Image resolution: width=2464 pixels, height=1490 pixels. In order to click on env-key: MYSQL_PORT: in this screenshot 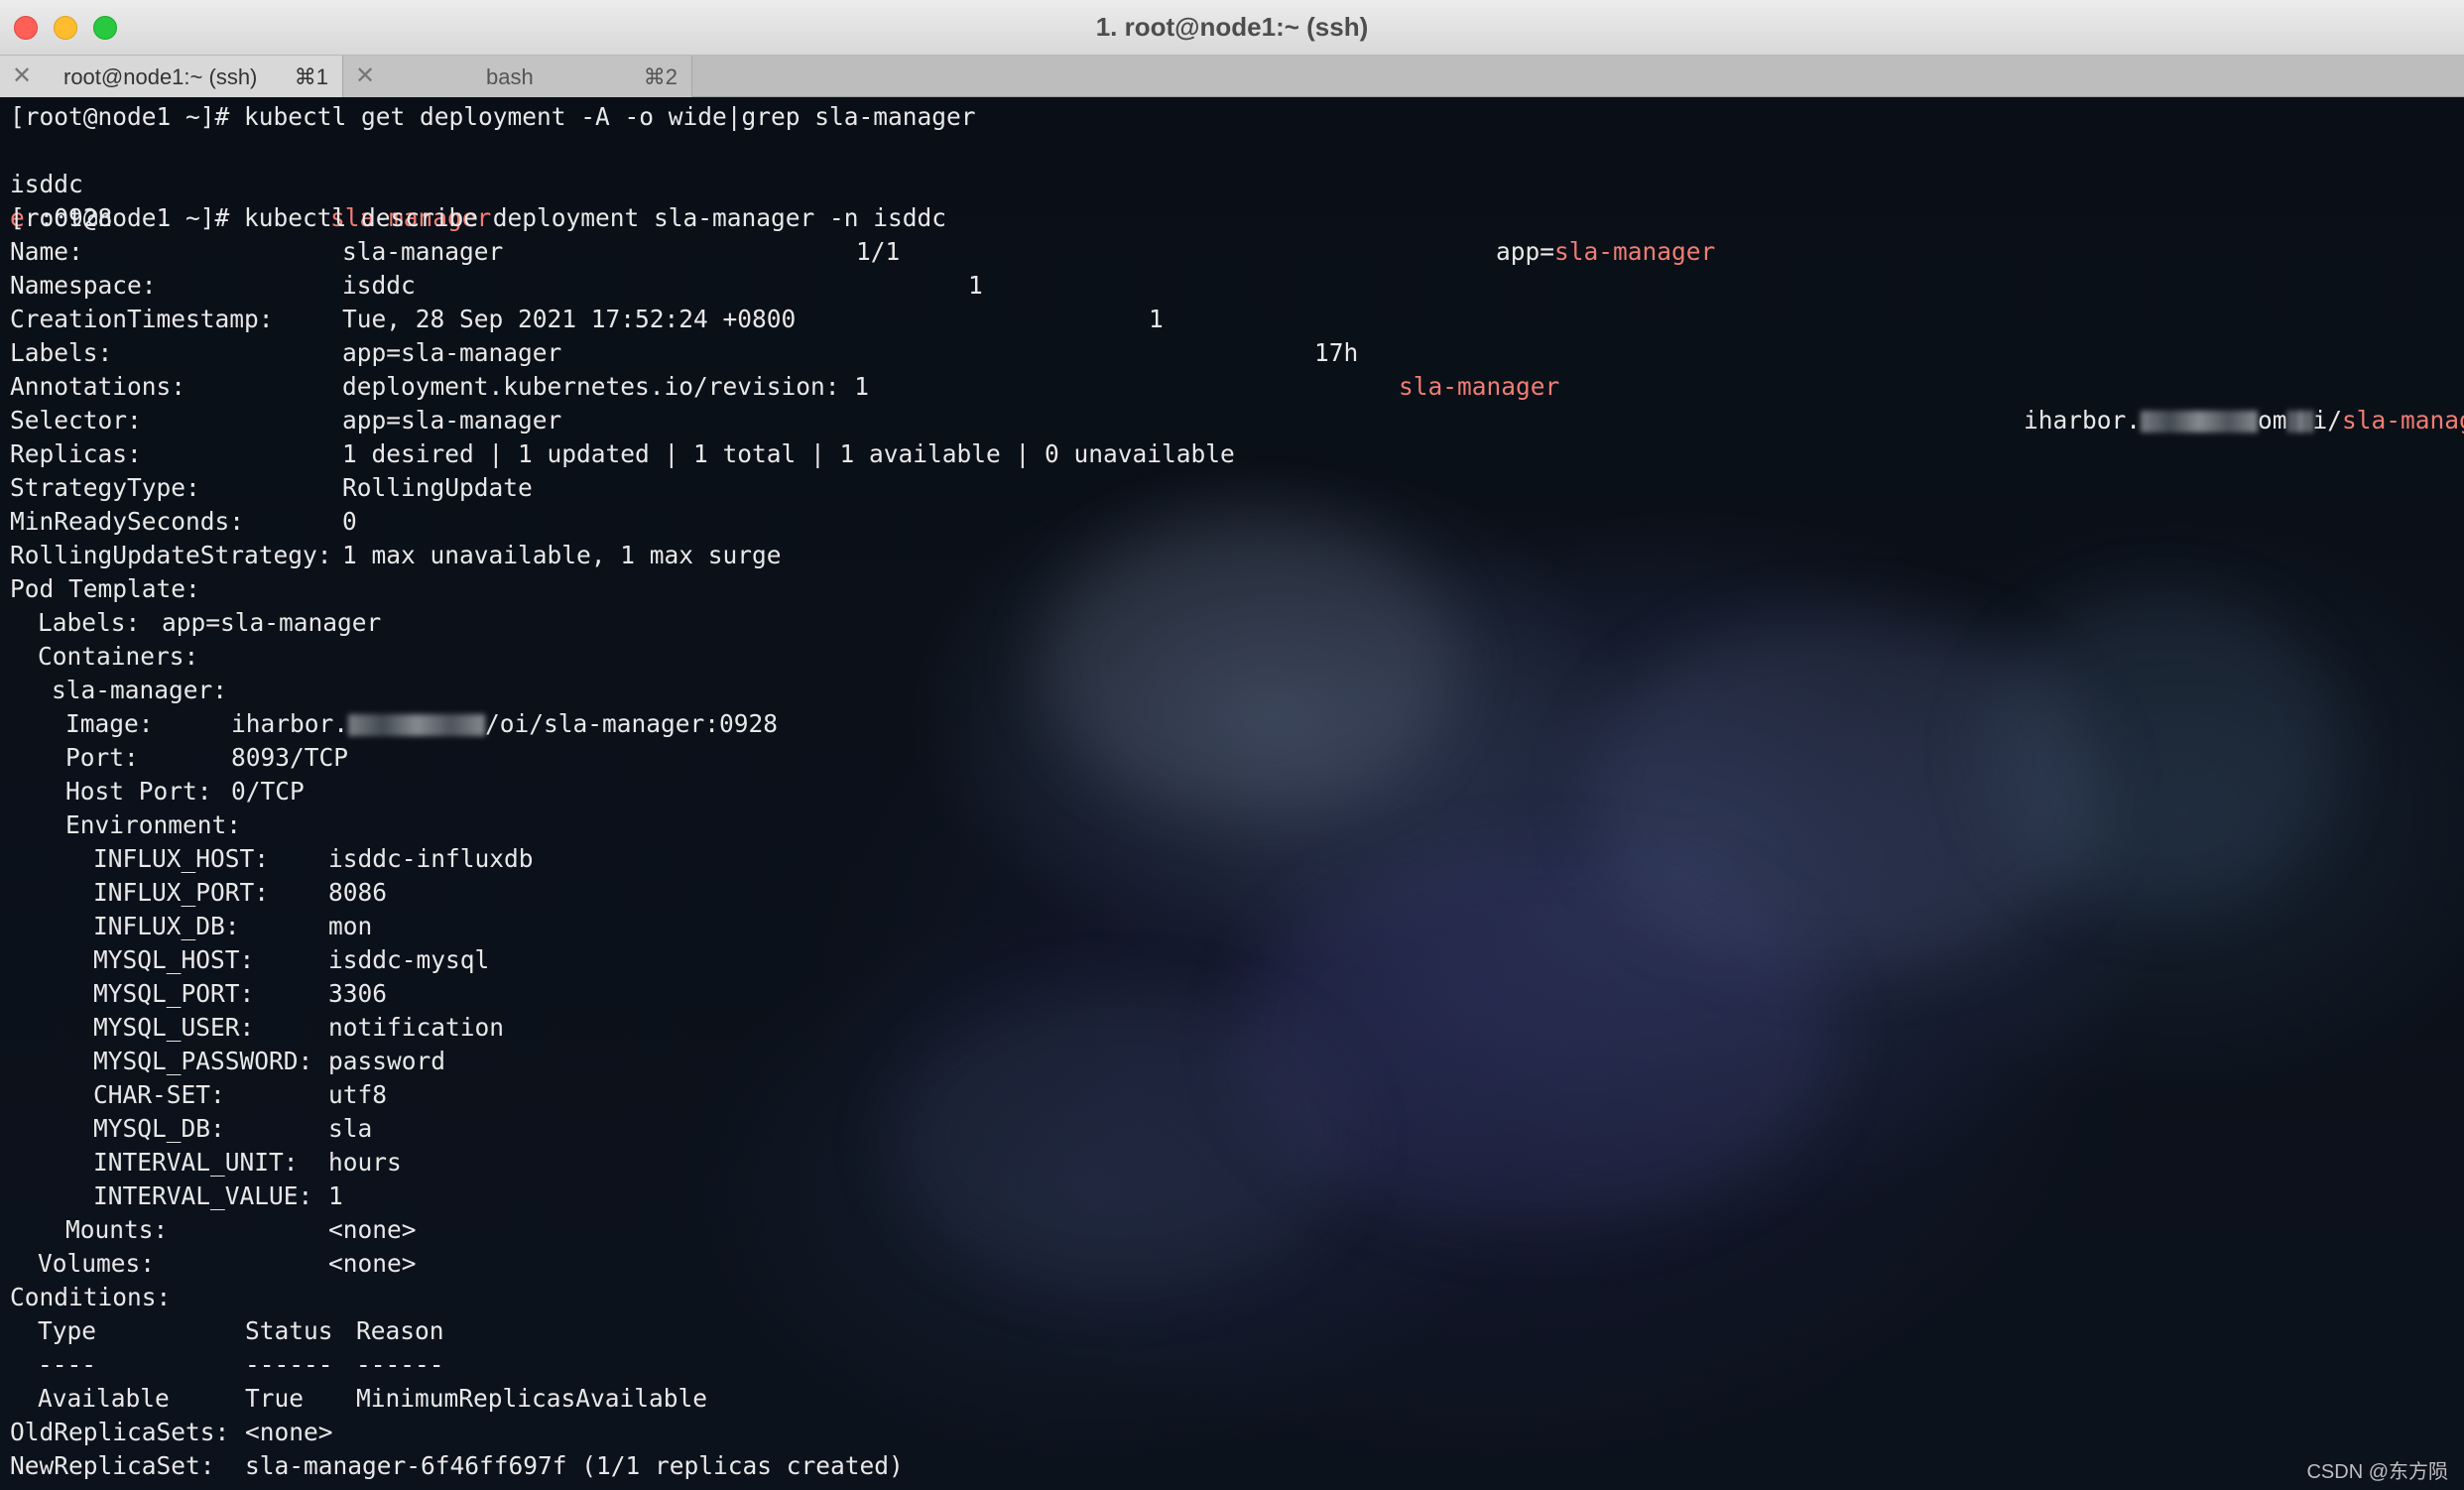, I will do `click(174, 994)`.